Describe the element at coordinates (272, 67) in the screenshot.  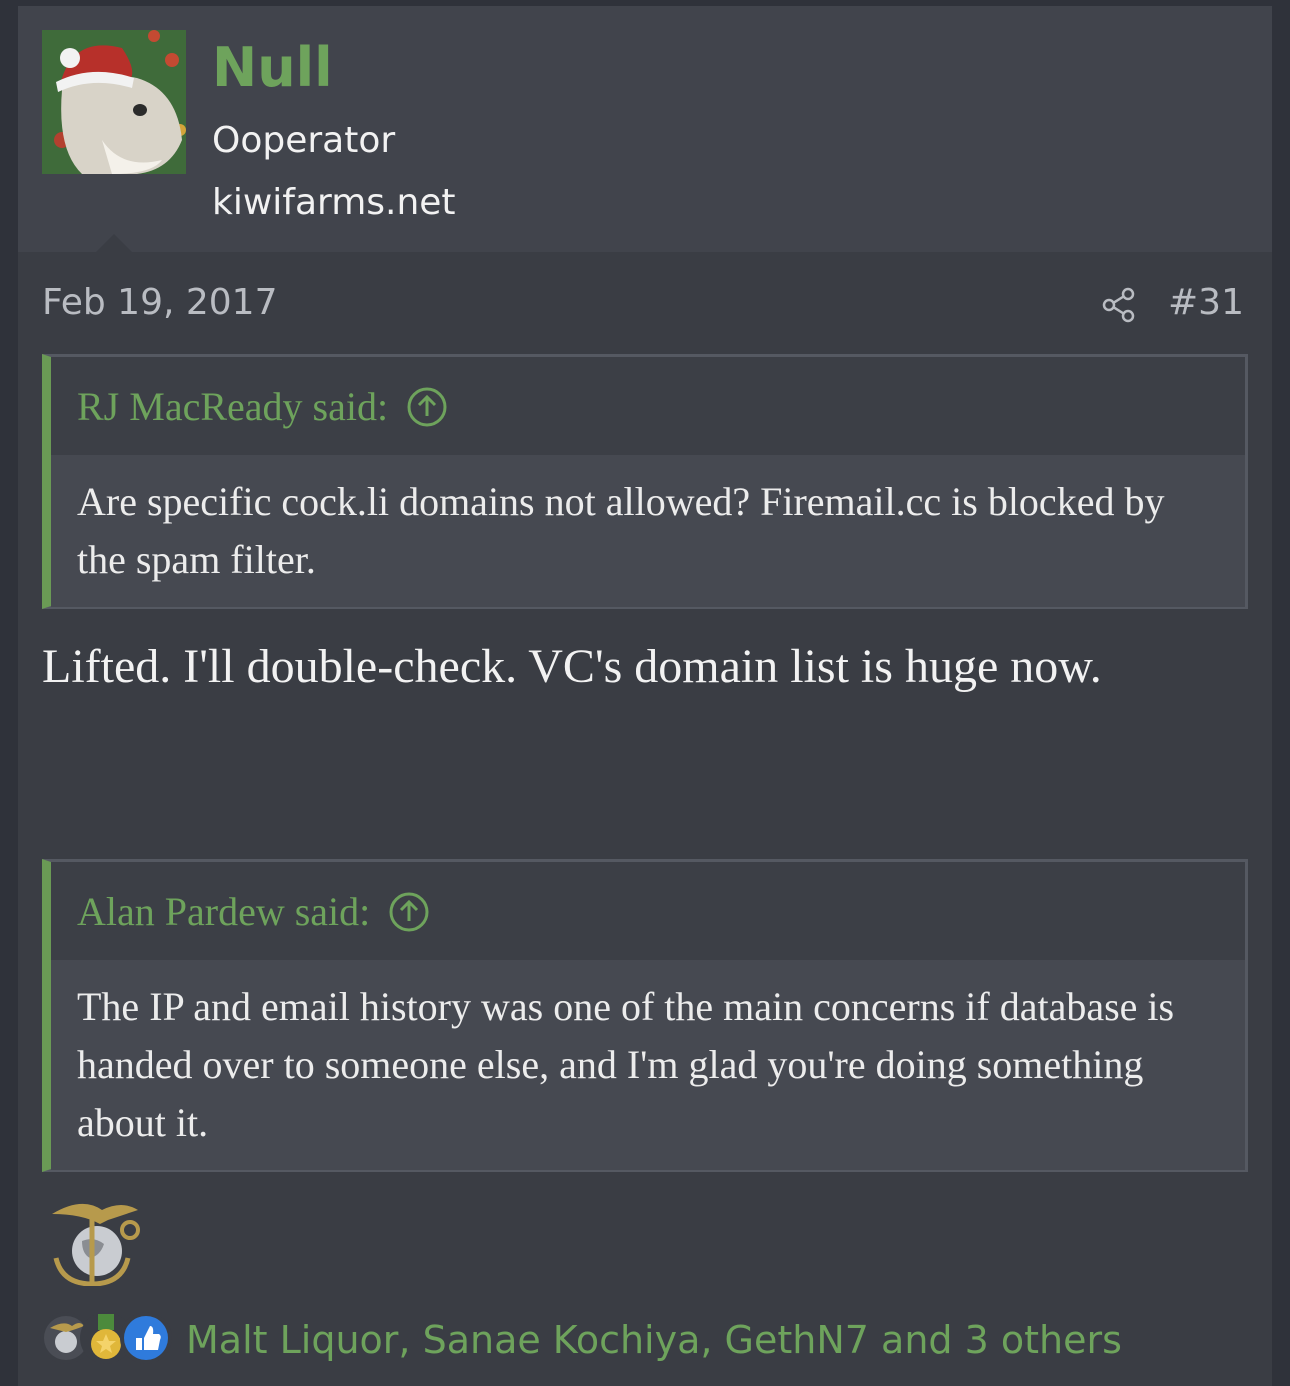
I see `username: Null` at that location.